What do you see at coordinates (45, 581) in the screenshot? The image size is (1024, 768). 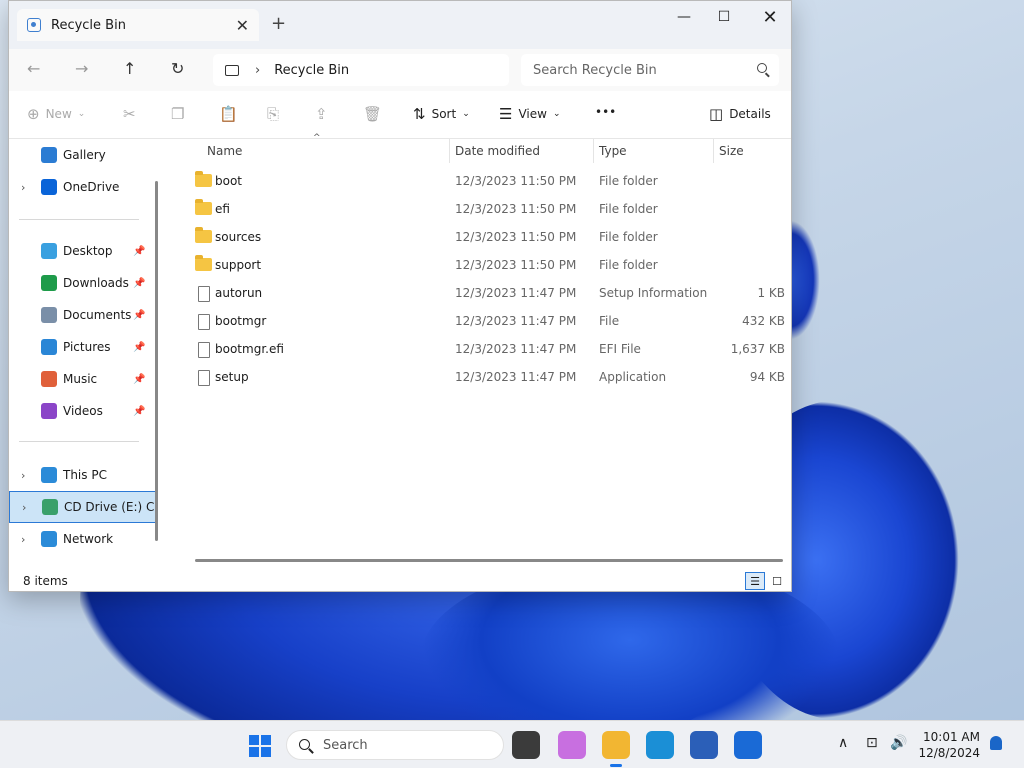 I see `item-count: 8 items` at bounding box center [45, 581].